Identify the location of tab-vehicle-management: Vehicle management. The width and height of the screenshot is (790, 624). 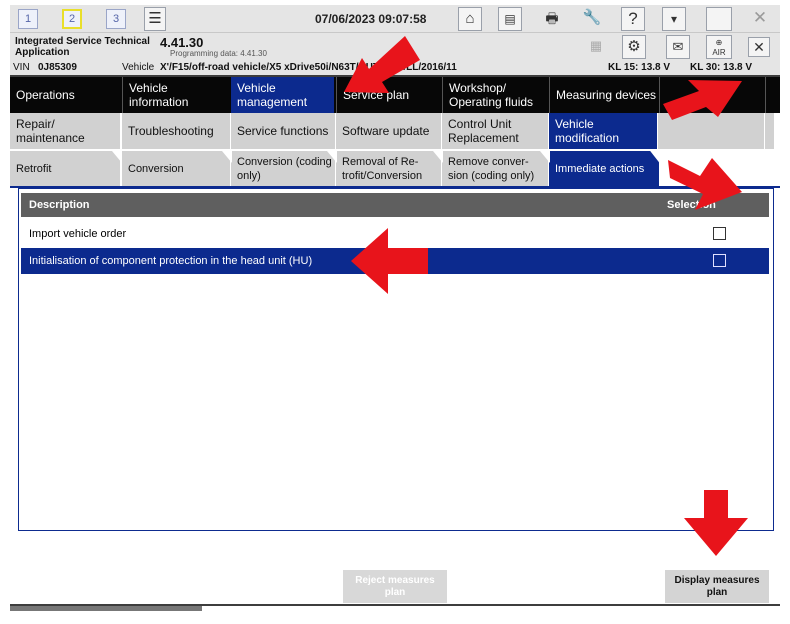
(282, 95).